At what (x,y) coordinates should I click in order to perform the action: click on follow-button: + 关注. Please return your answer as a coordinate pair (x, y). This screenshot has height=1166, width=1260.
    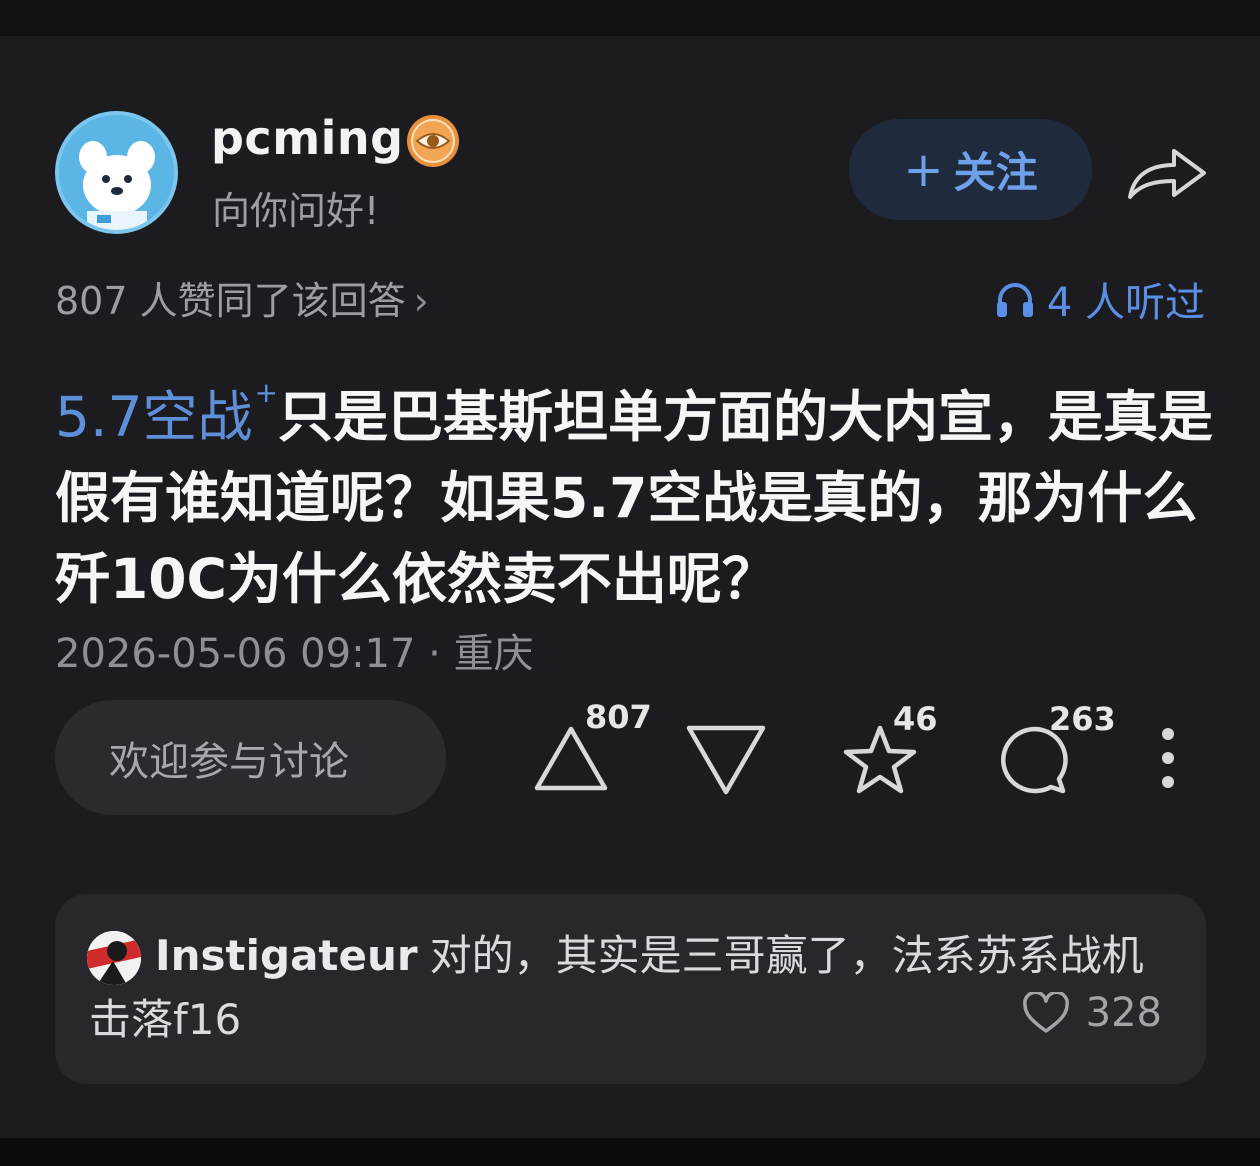
    Looking at the image, I should click on (970, 169).